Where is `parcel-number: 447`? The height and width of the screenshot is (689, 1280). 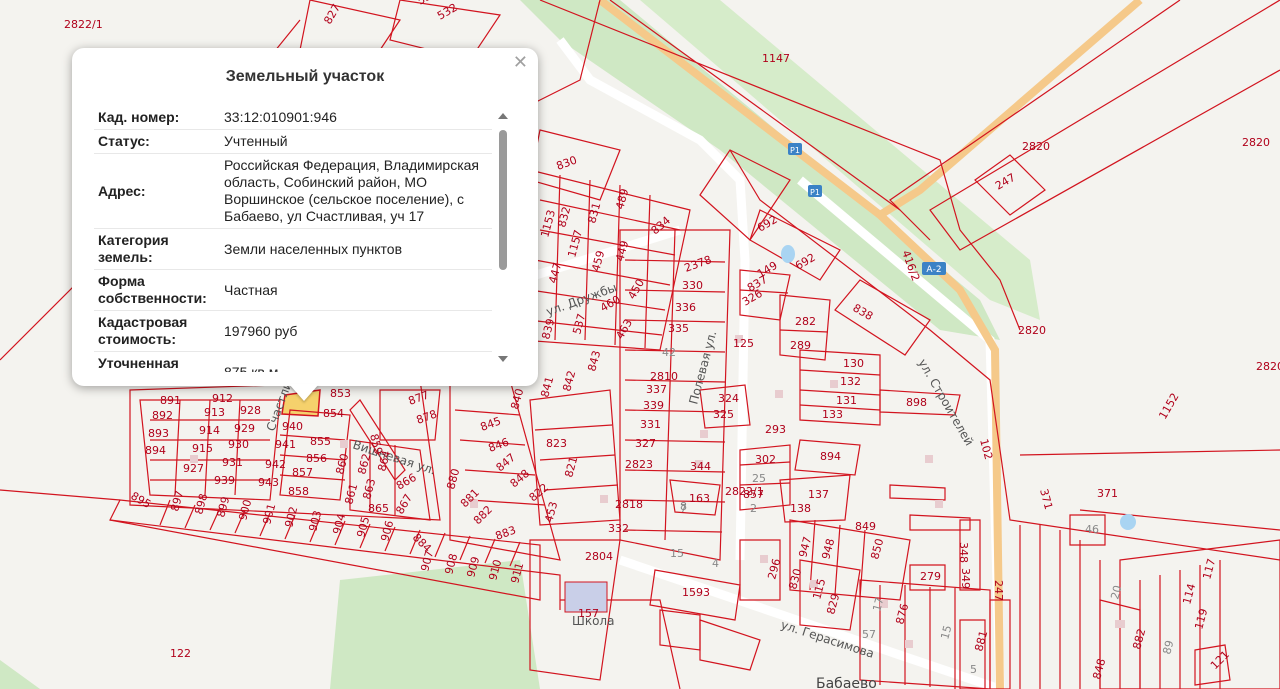 parcel-number: 447 is located at coordinates (555, 273).